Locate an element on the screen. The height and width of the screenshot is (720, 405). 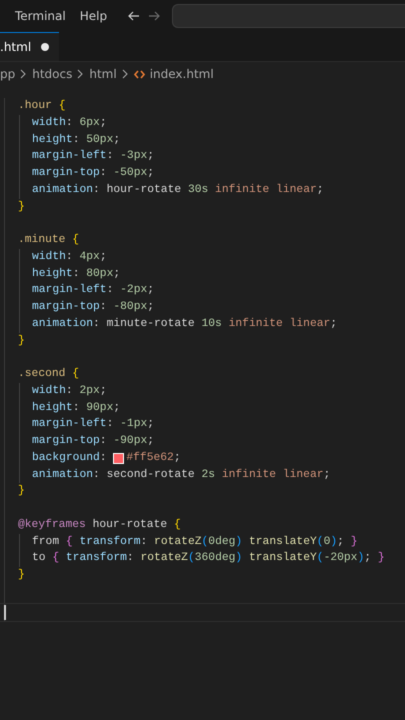
code-text: height: 90px; is located at coordinates (76, 408).